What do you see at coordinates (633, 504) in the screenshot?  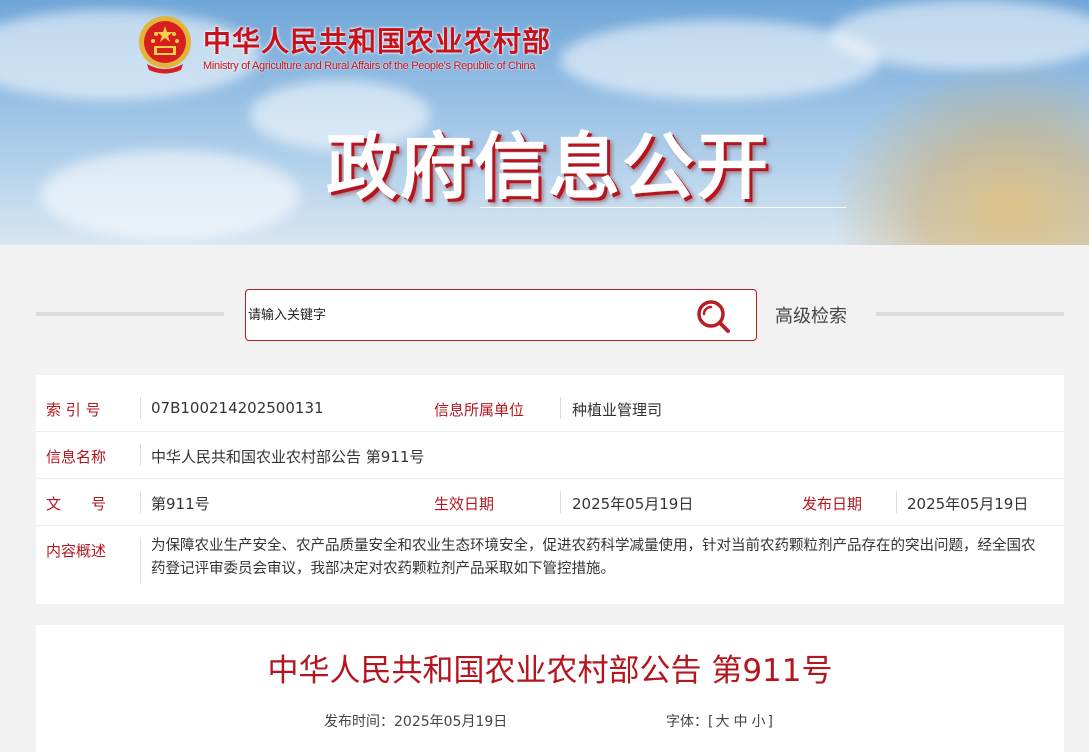 I see `effective-date-value: 2025年05月19日` at bounding box center [633, 504].